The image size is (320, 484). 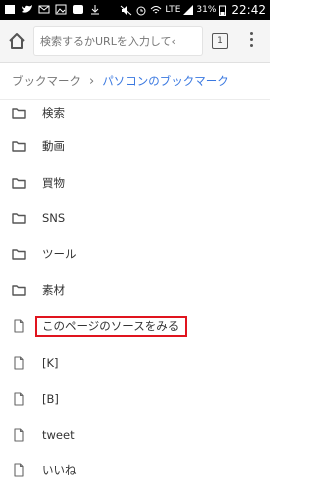 I want to click on tab-switcher-button: 1, so click(x=220, y=41).